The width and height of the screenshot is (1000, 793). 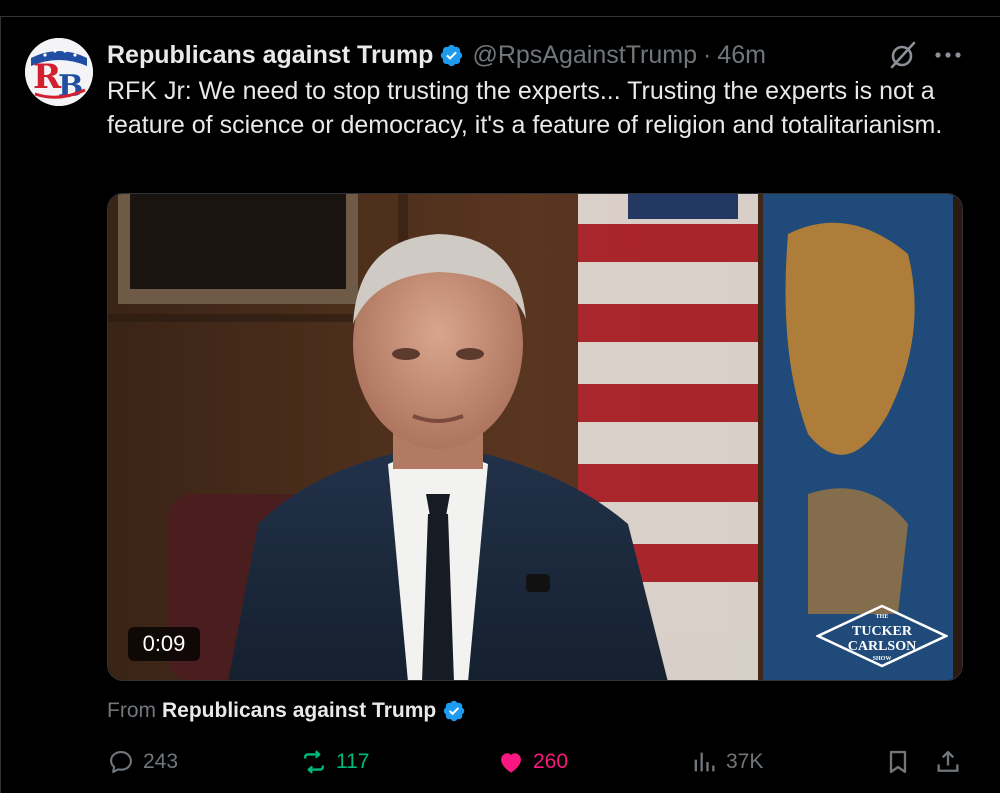 What do you see at coordinates (121, 762) in the screenshot?
I see `reply-icon` at bounding box center [121, 762].